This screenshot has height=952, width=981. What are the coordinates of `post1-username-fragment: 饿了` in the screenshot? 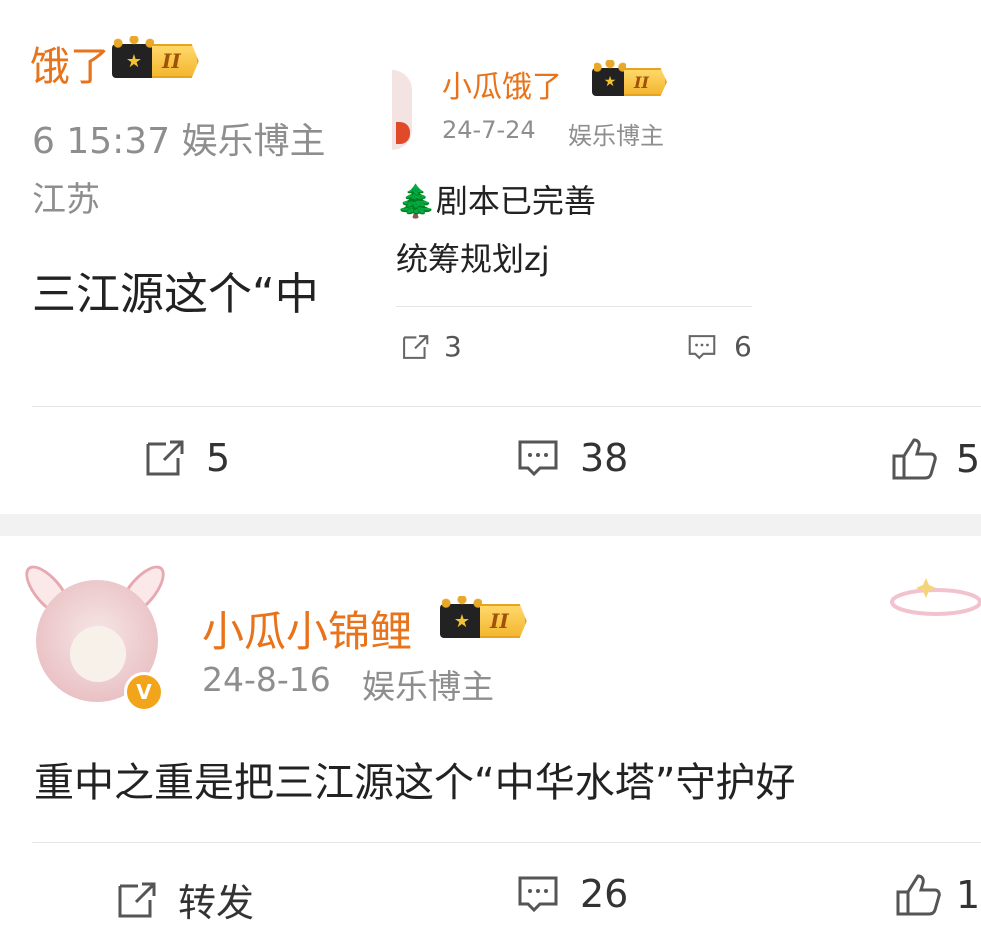 It's located at (70, 63).